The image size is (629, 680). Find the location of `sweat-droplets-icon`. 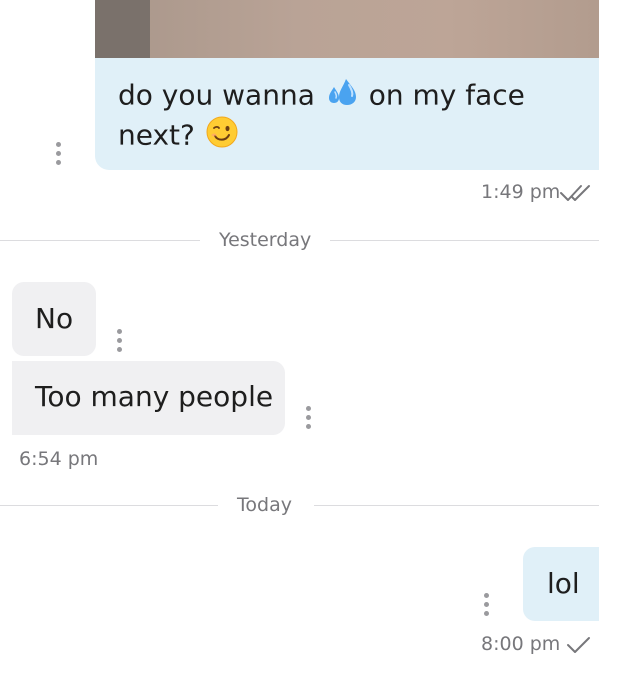

sweat-droplets-icon is located at coordinates (342, 96).